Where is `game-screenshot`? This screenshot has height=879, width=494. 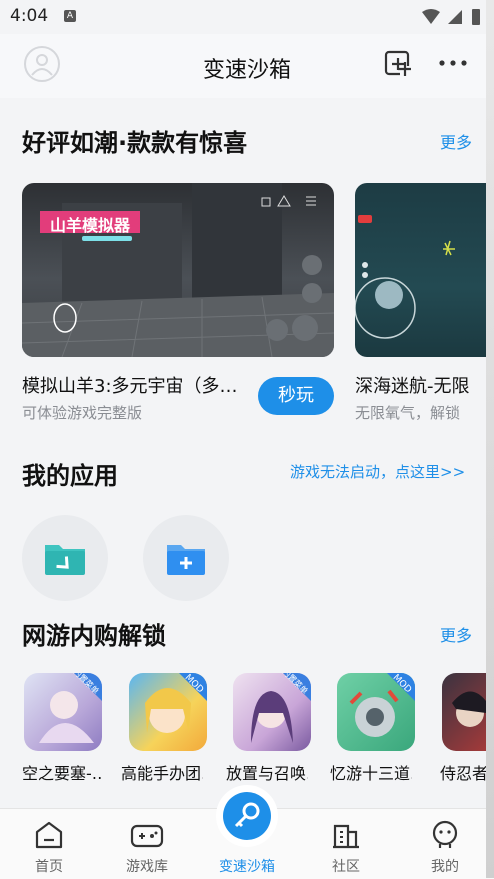
game-screenshot is located at coordinates (178, 270).